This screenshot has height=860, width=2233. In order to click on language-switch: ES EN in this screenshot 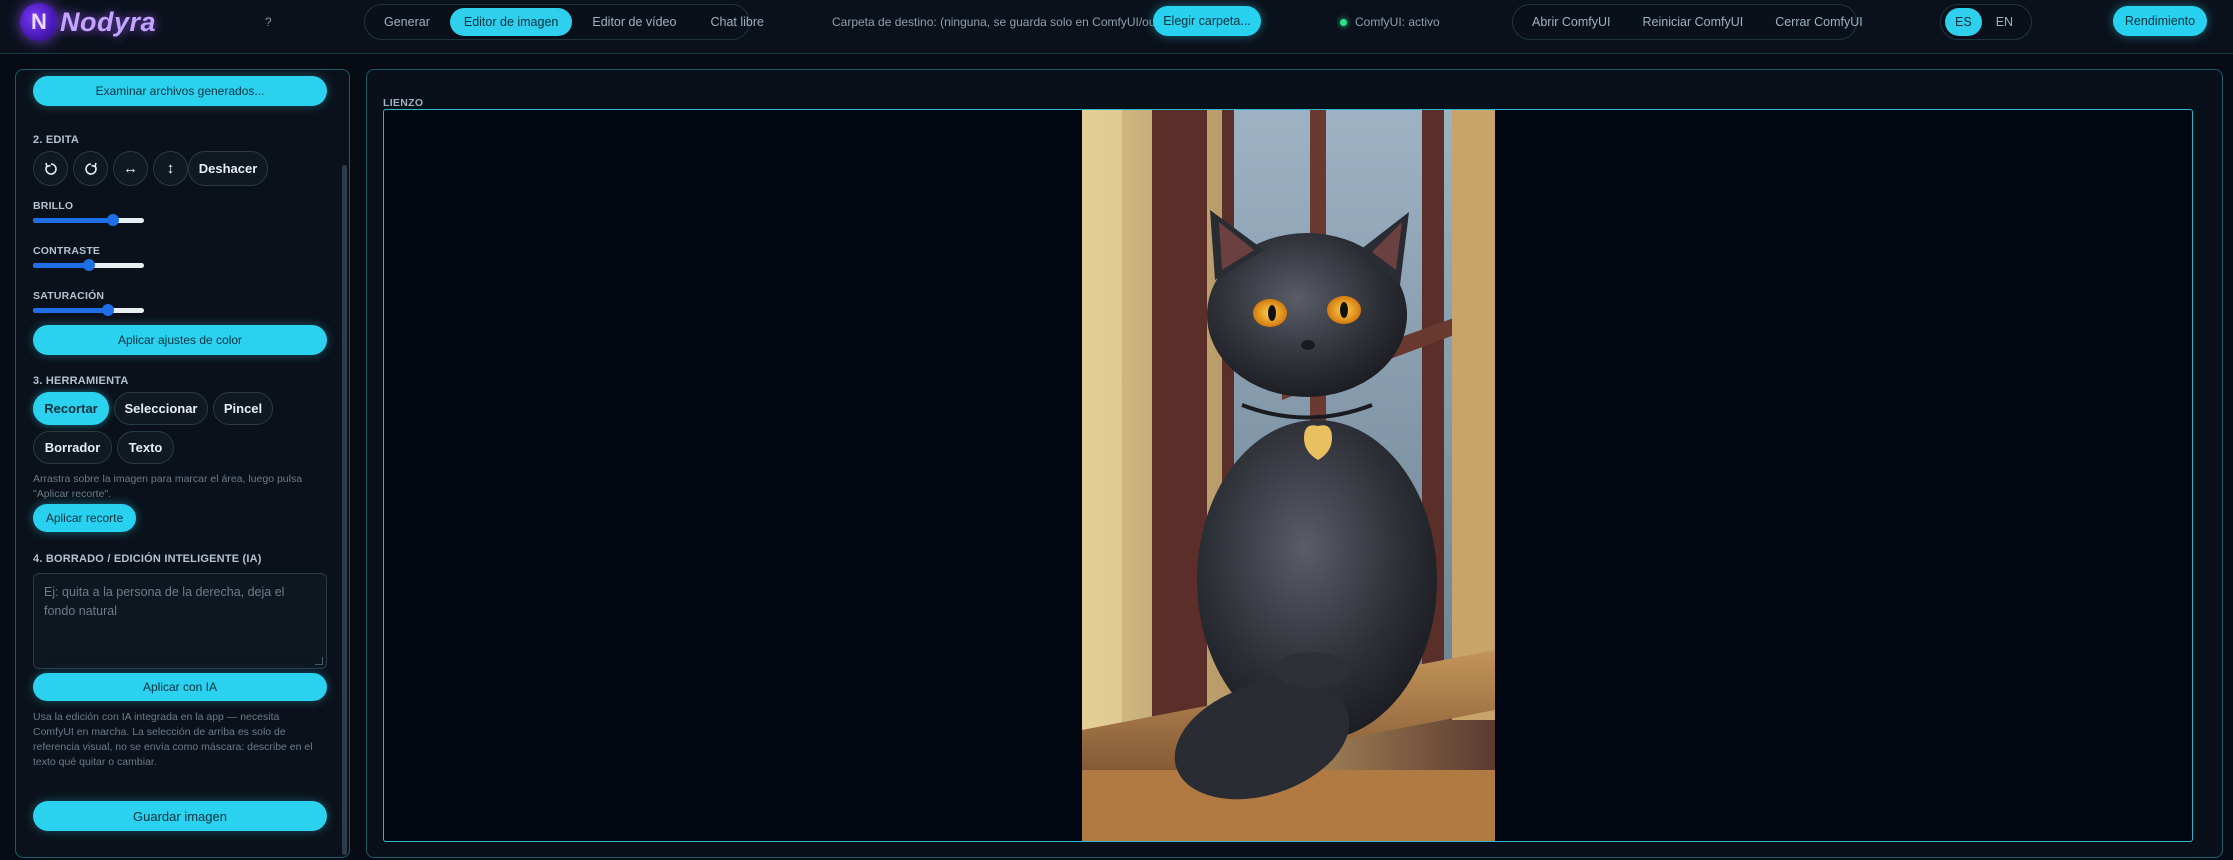, I will do `click(1986, 22)`.